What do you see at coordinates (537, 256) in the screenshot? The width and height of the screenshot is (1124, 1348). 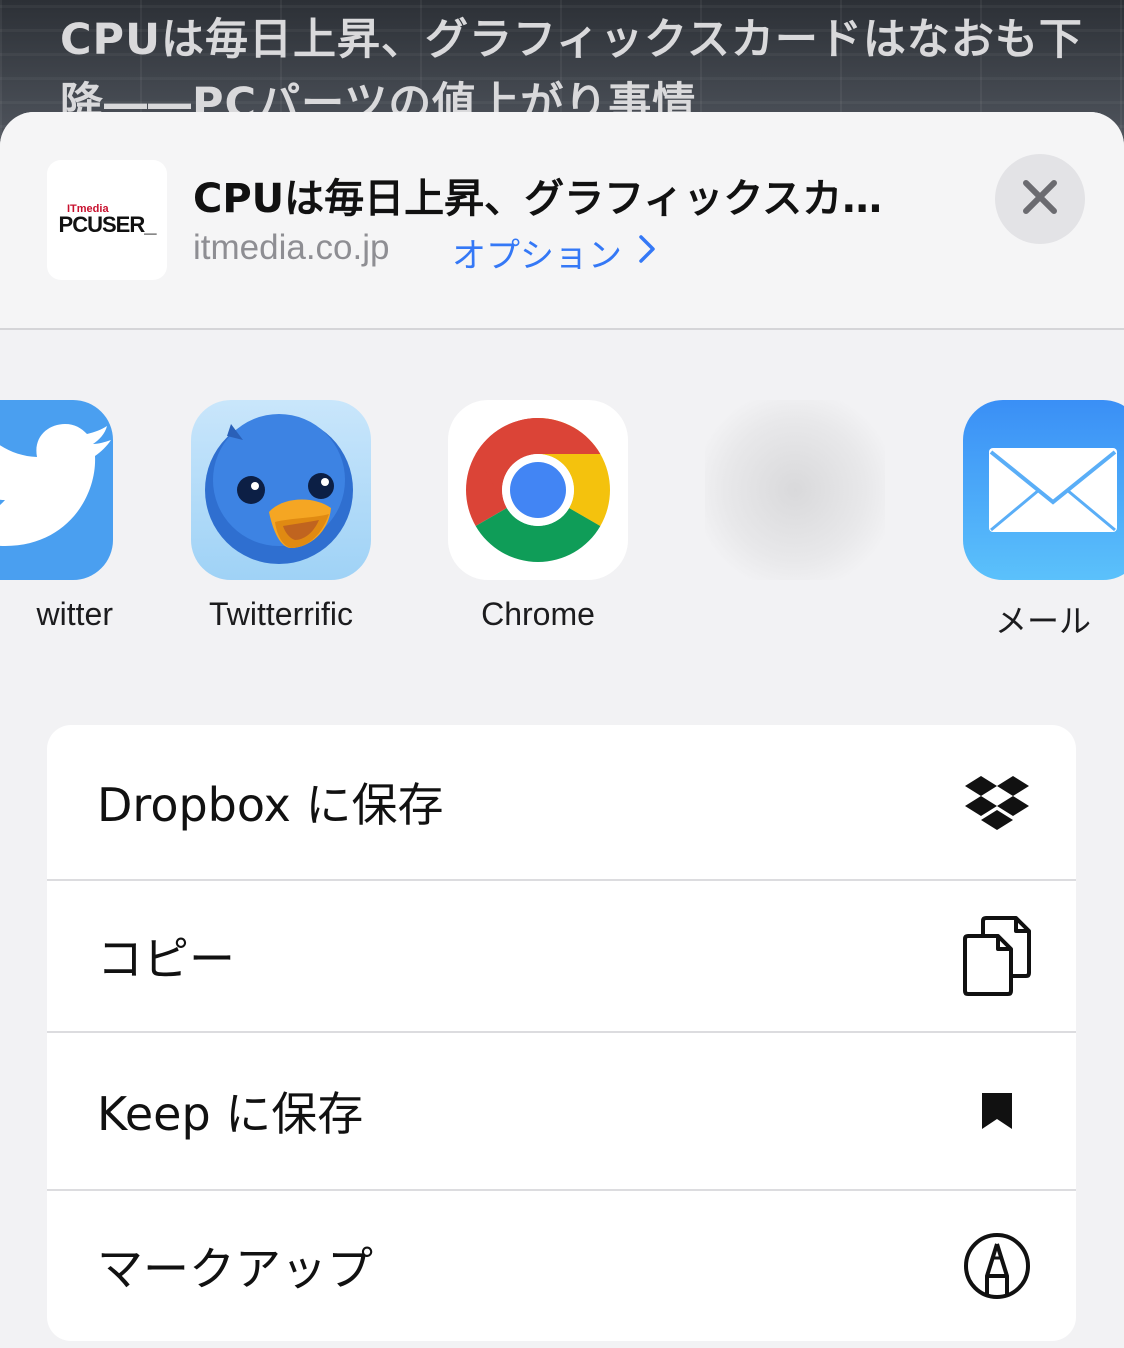 I see `options-label: オプション` at bounding box center [537, 256].